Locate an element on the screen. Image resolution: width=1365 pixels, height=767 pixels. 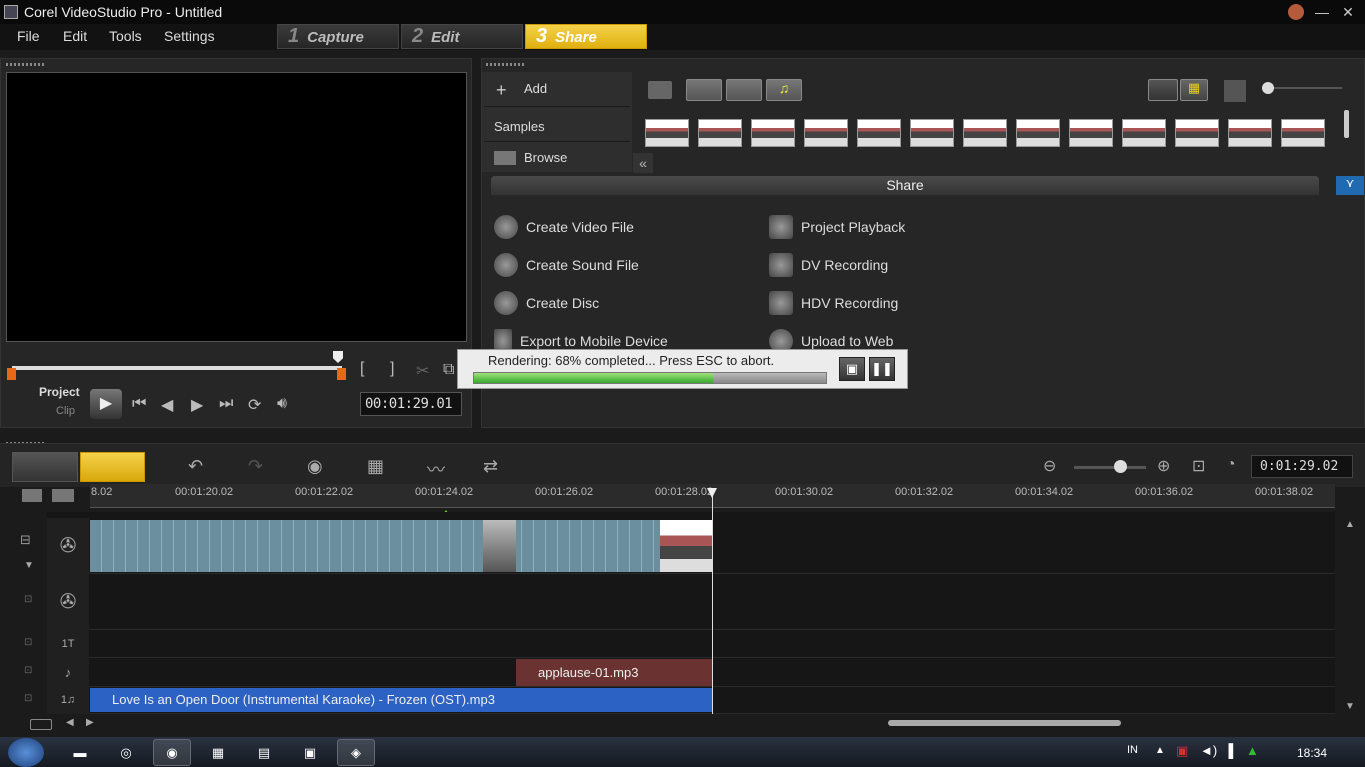
pause-button: ❚❚ is located at coordinates (882, 369).